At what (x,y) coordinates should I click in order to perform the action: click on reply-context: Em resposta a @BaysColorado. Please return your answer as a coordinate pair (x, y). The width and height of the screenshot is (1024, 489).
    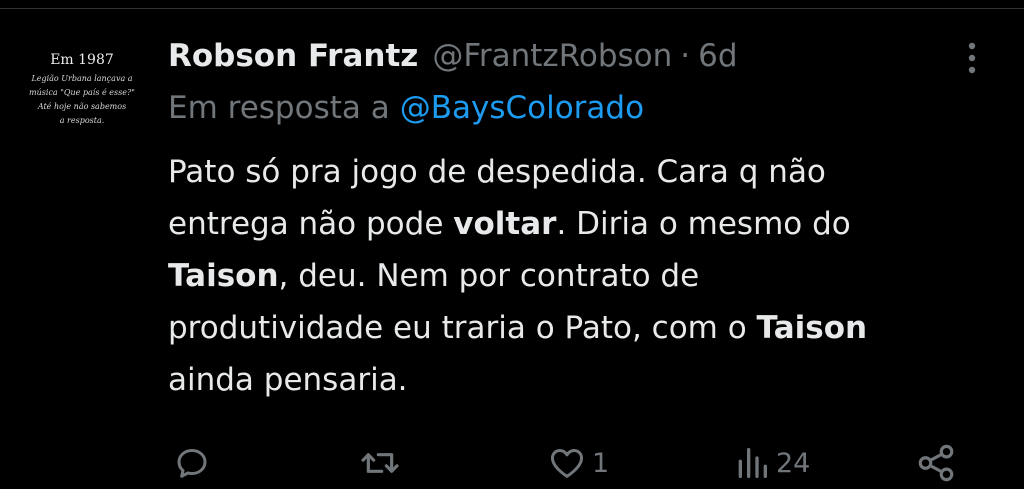
    Looking at the image, I should click on (406, 108).